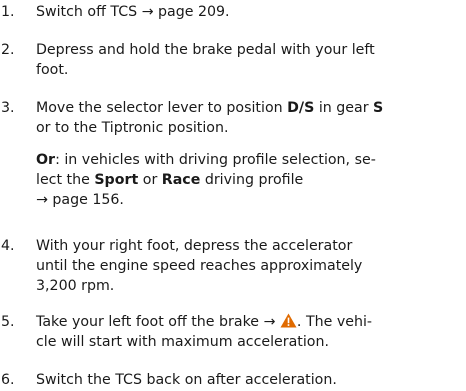 The width and height of the screenshot is (466, 391). I want to click on step-text-line: → page 156., so click(80, 200).